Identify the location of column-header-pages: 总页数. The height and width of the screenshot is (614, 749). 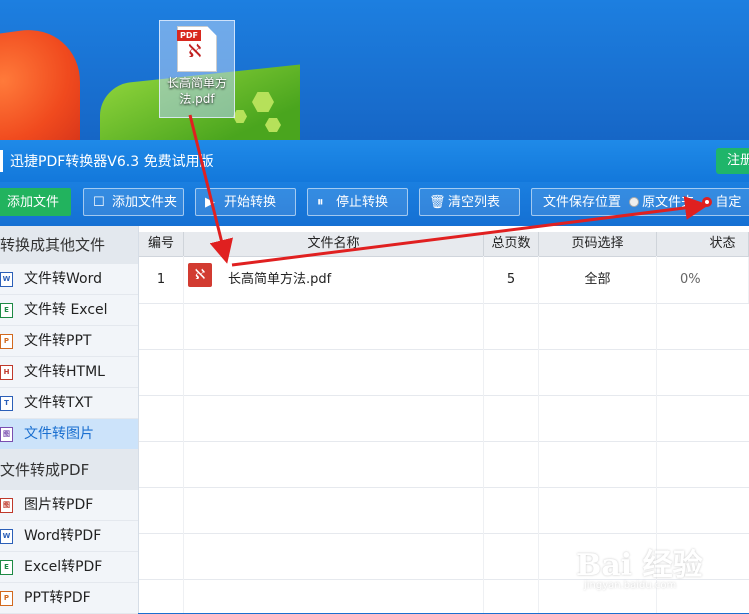
(511, 244).